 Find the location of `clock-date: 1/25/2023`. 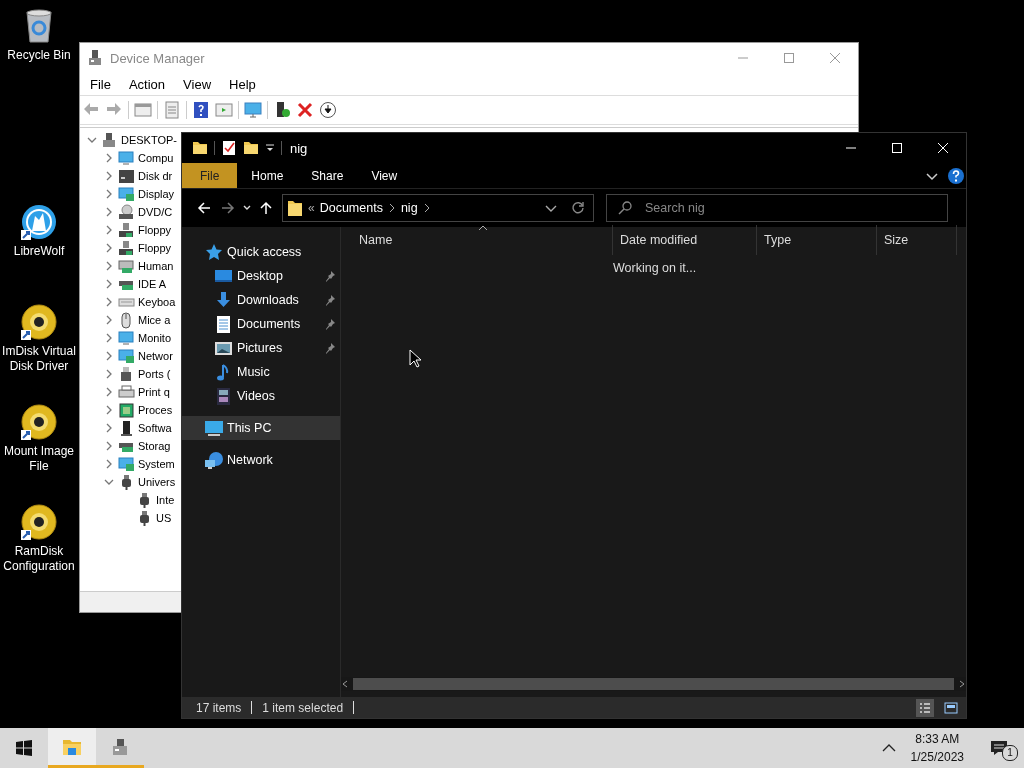

clock-date: 1/25/2023 is located at coordinates (937, 757).